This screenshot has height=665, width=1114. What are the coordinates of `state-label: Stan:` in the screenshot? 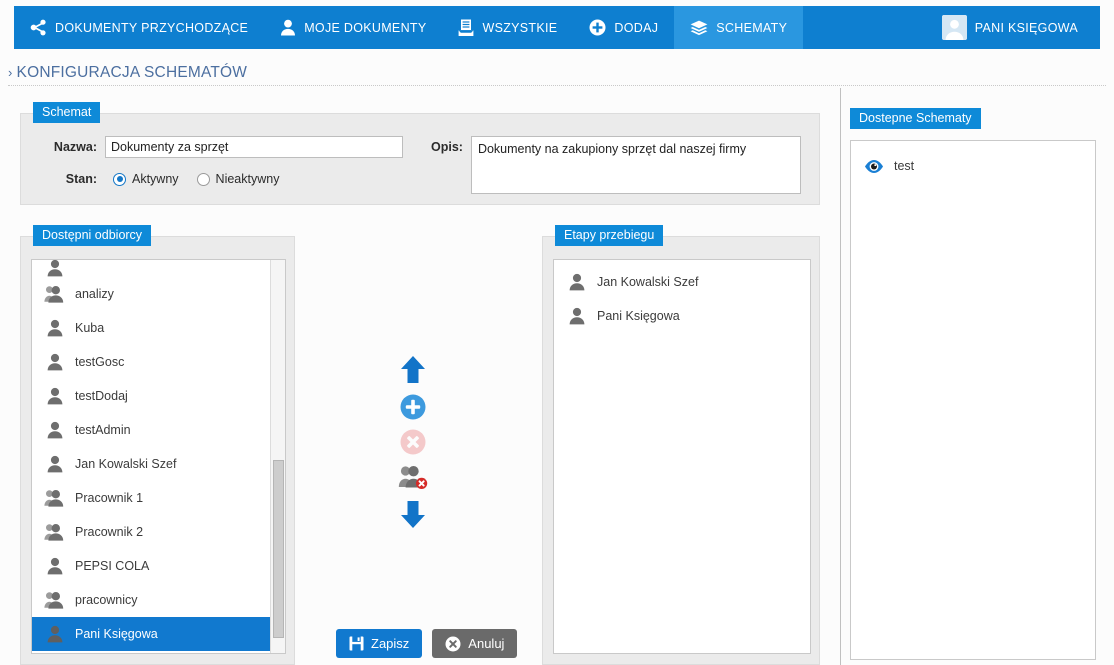 It's located at (81, 179).